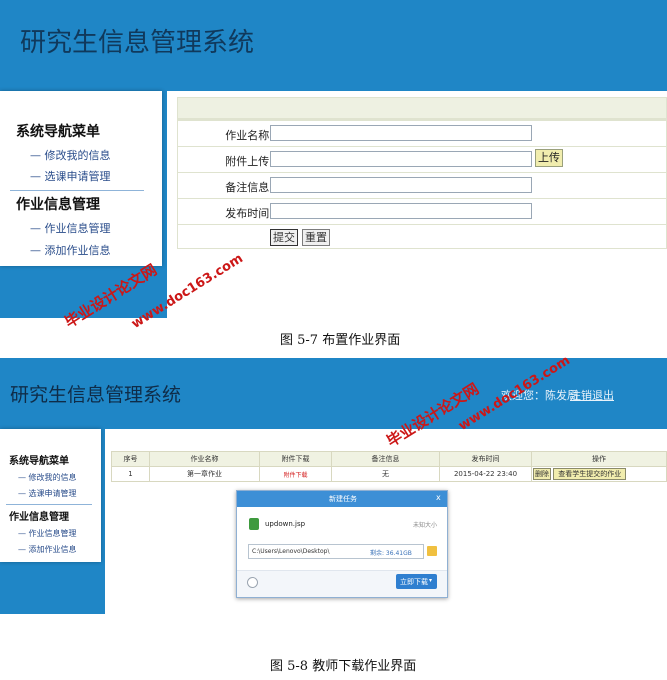 The width and height of the screenshot is (667, 680). What do you see at coordinates (249, 135) in the screenshot?
I see `fig1-label-name: 作业名称:` at bounding box center [249, 135].